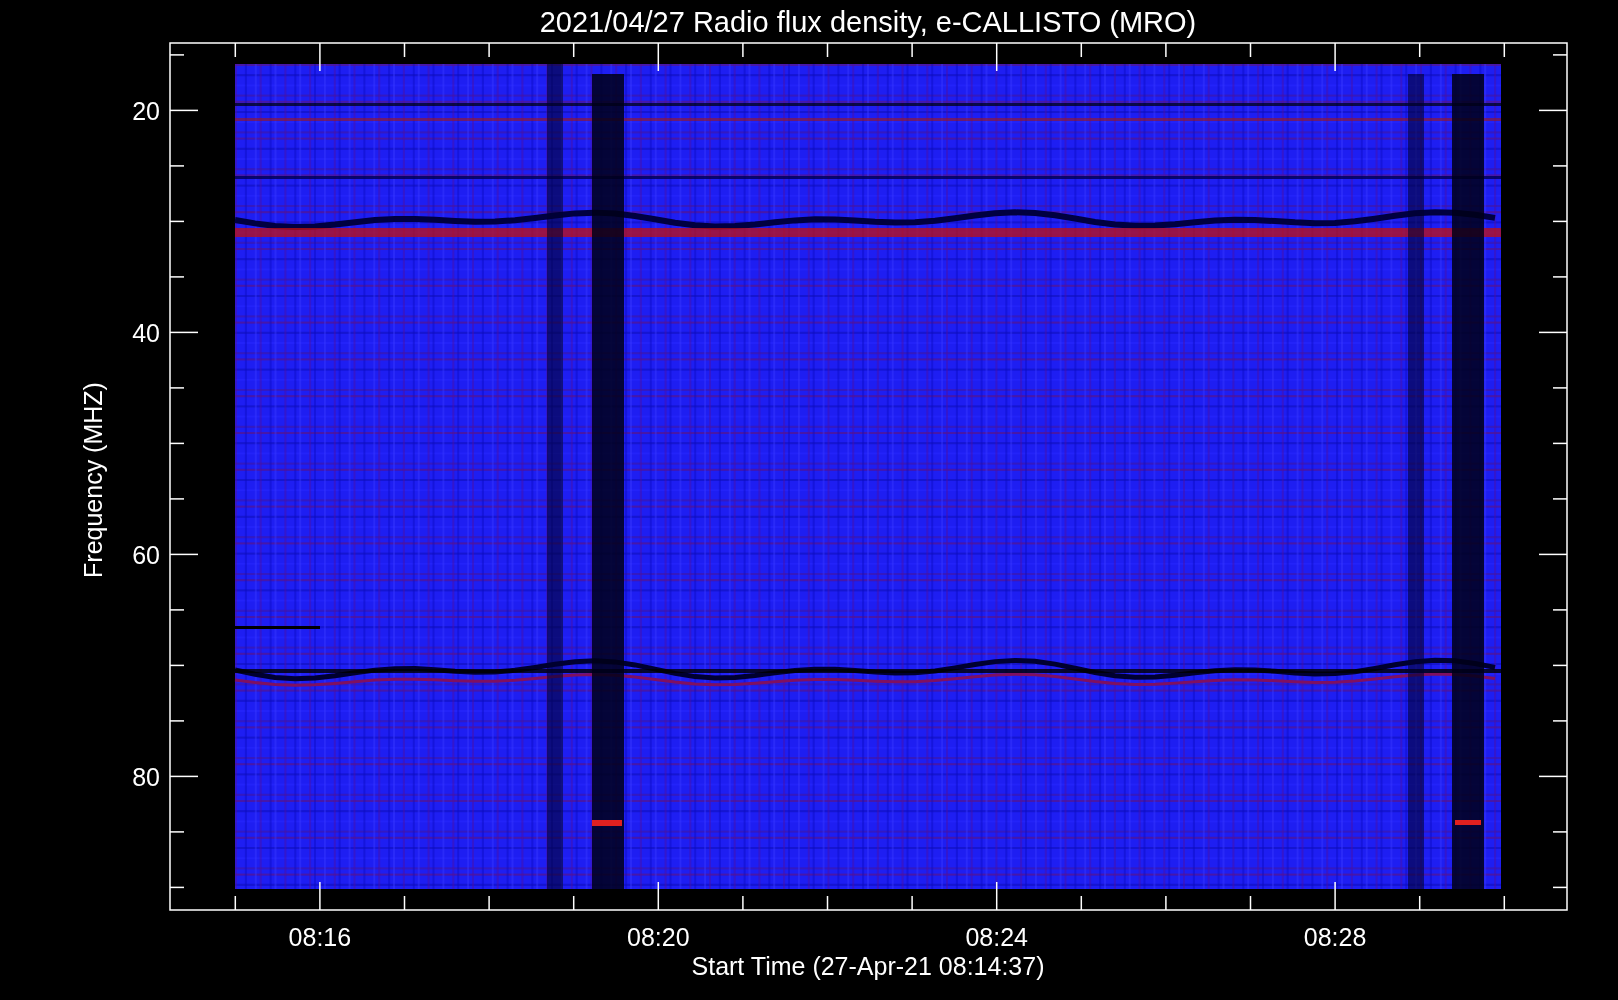 Image resolution: width=1618 pixels, height=1000 pixels. Describe the element at coordinates (1335, 937) in the screenshot. I see `x-tick-label: 08:28` at that location.